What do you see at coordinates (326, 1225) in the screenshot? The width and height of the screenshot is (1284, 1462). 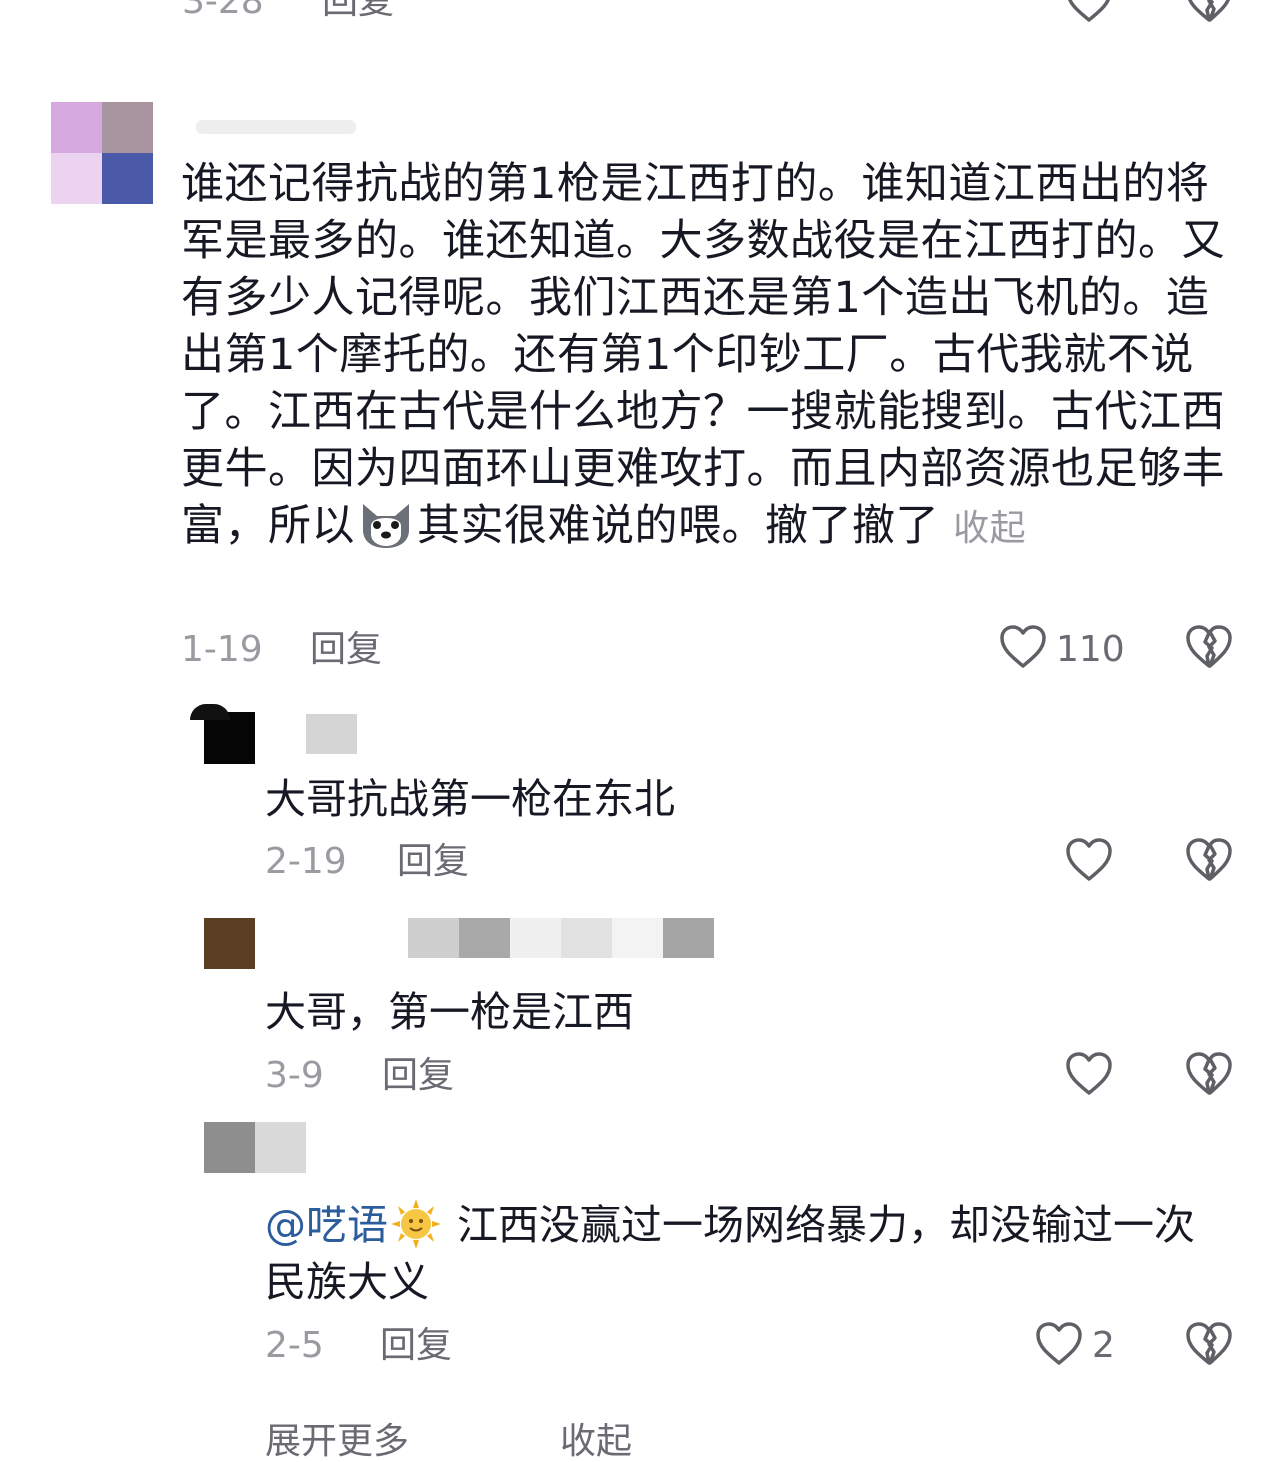 I see `mention-link: @呓语` at bounding box center [326, 1225].